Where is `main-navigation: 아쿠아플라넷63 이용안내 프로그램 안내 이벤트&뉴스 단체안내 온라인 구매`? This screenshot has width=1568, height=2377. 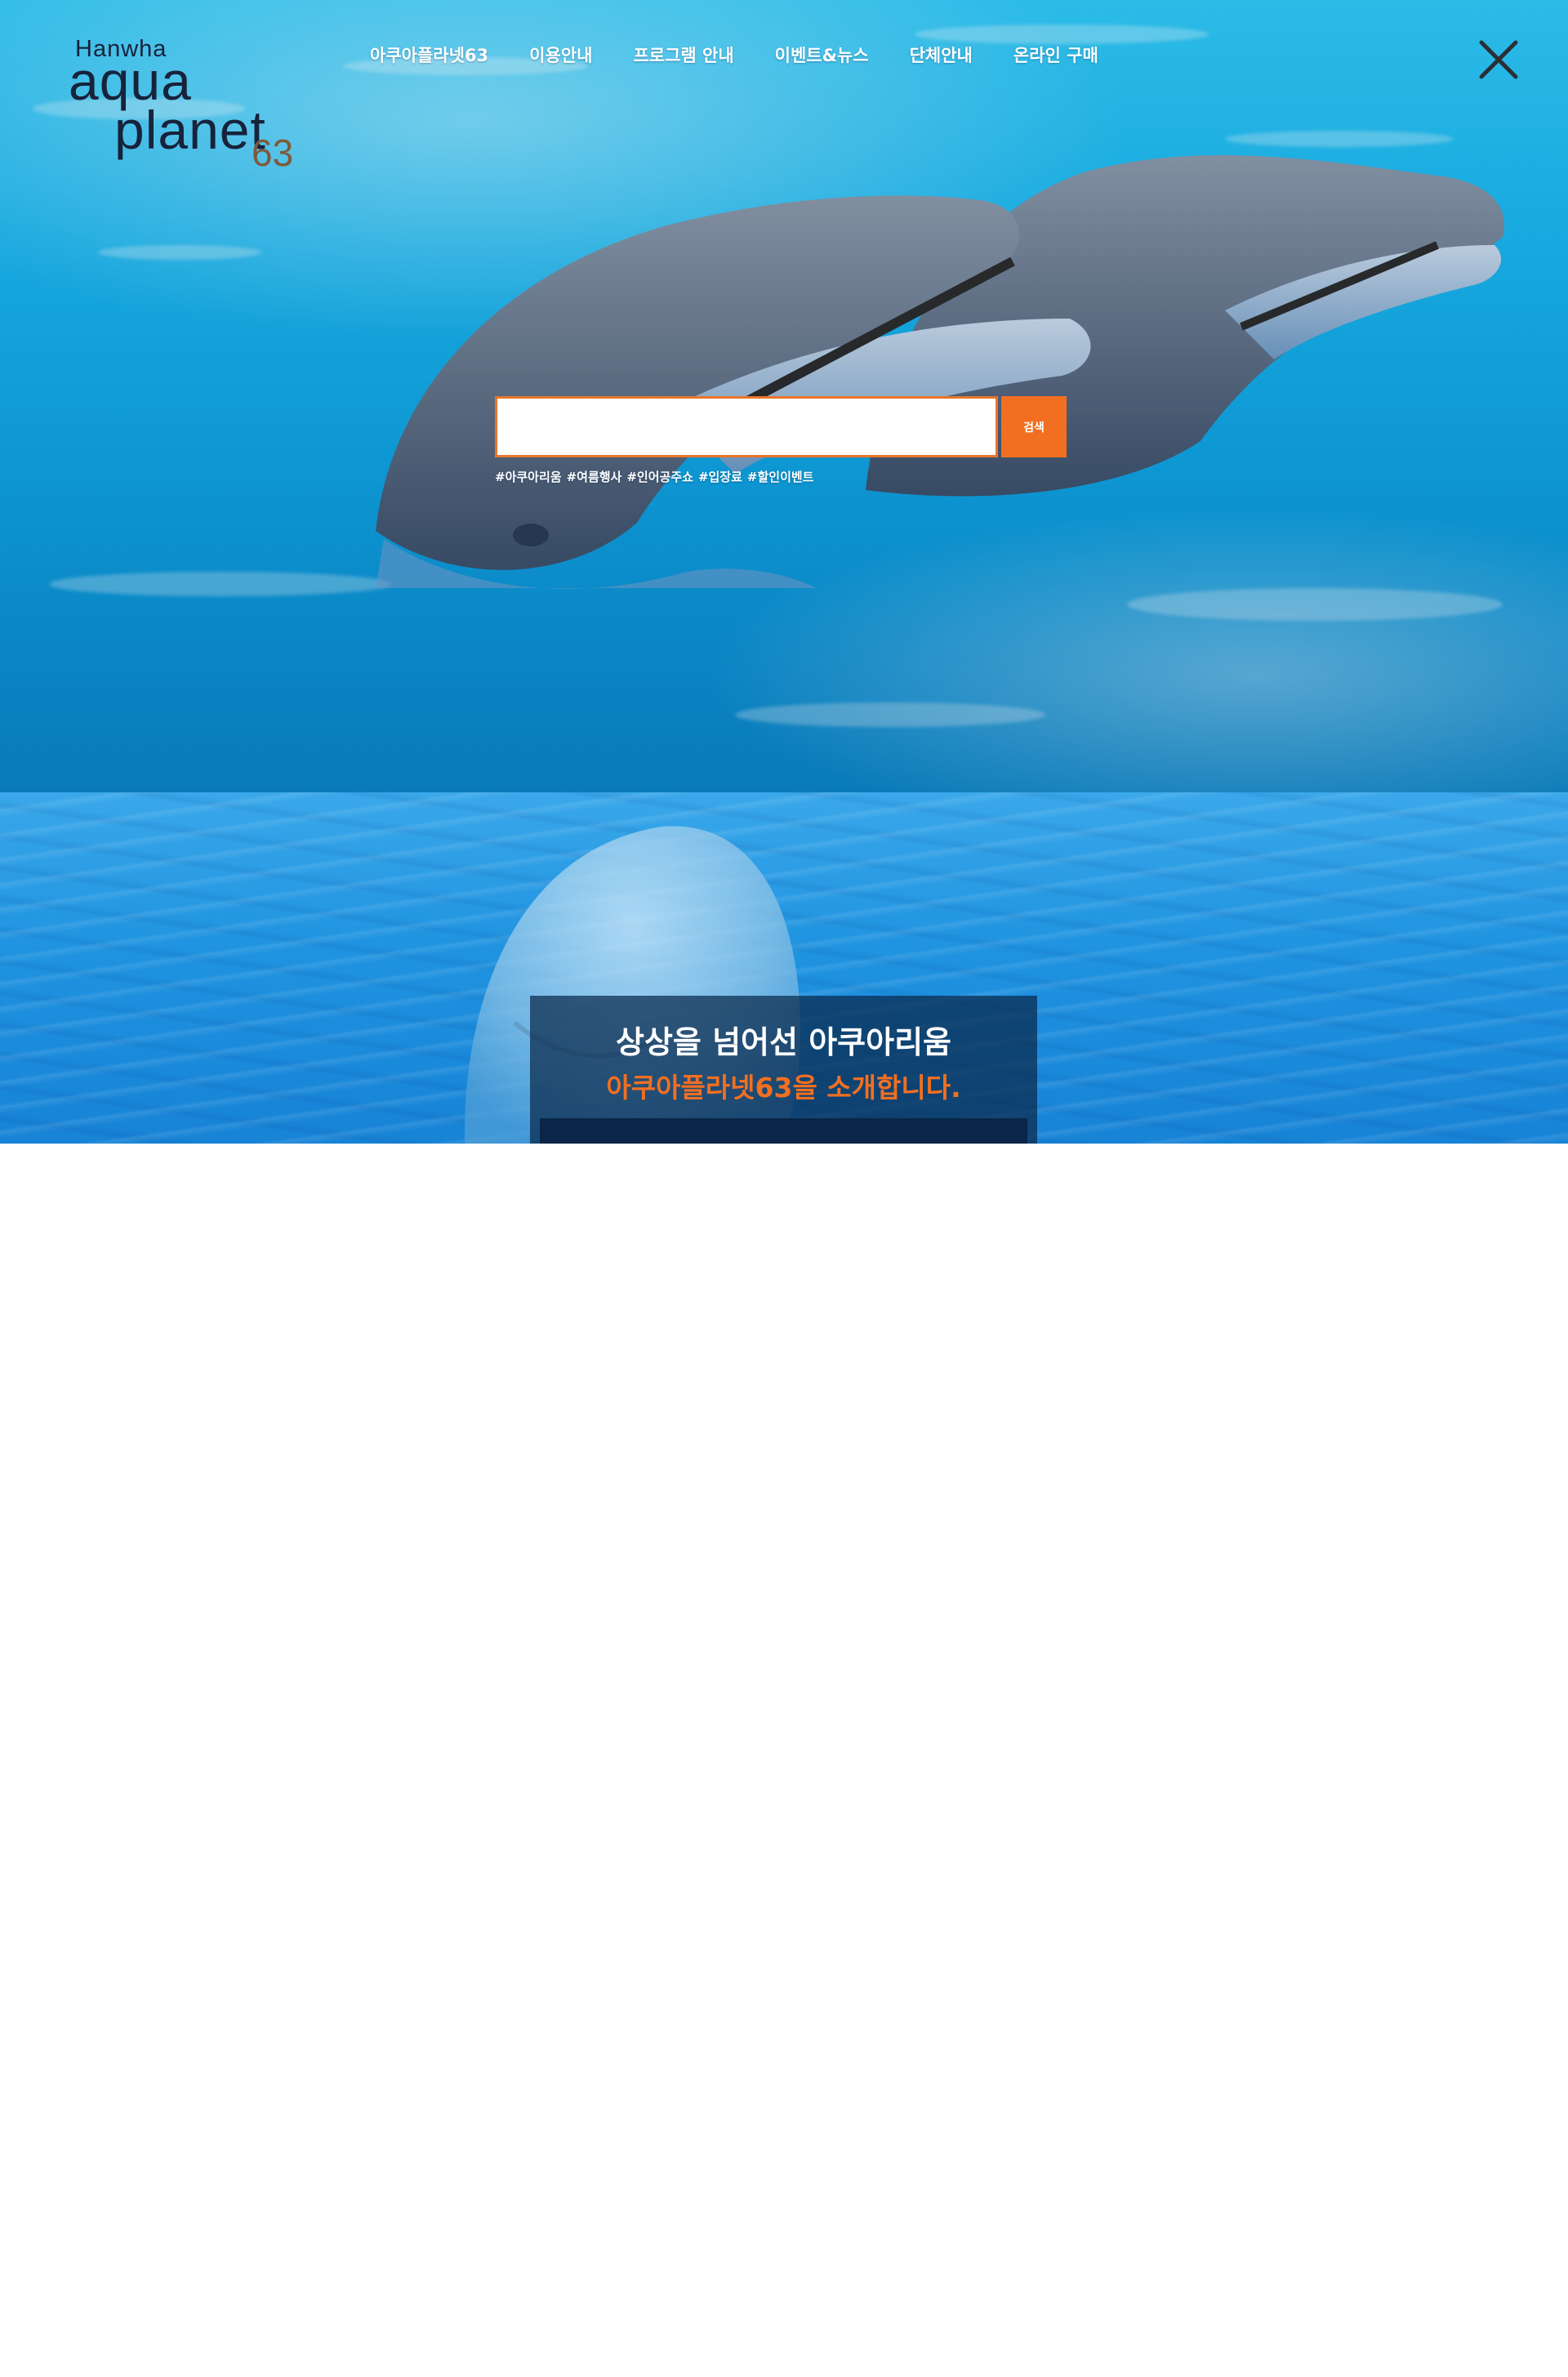 main-navigation: 아쿠아플라넷63 이용안내 프로그램 안내 이벤트&뉴스 단체안내 온라인 구매 is located at coordinates (754, 54).